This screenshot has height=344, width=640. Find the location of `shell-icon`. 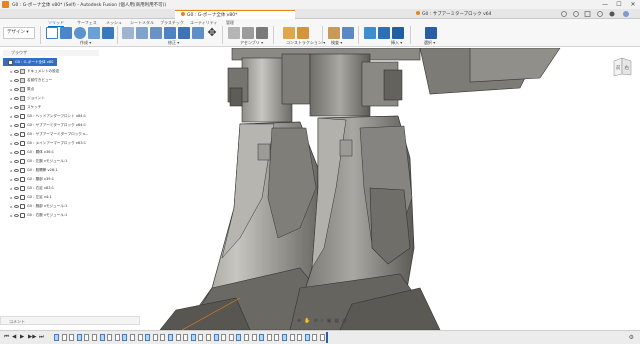

shell-icon is located at coordinates (170, 33).